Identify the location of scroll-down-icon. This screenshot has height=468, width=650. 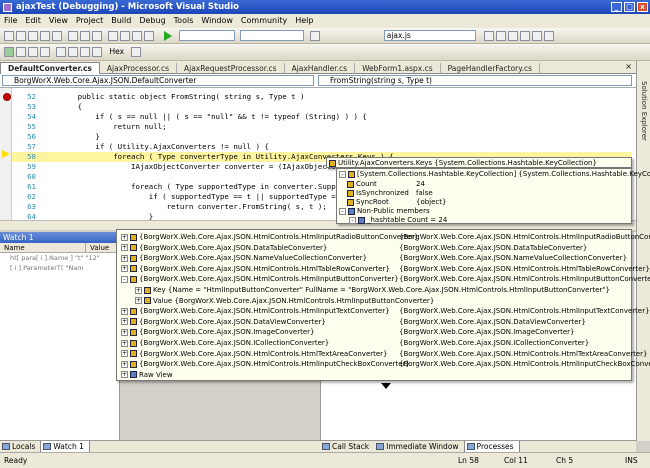
(386, 386).